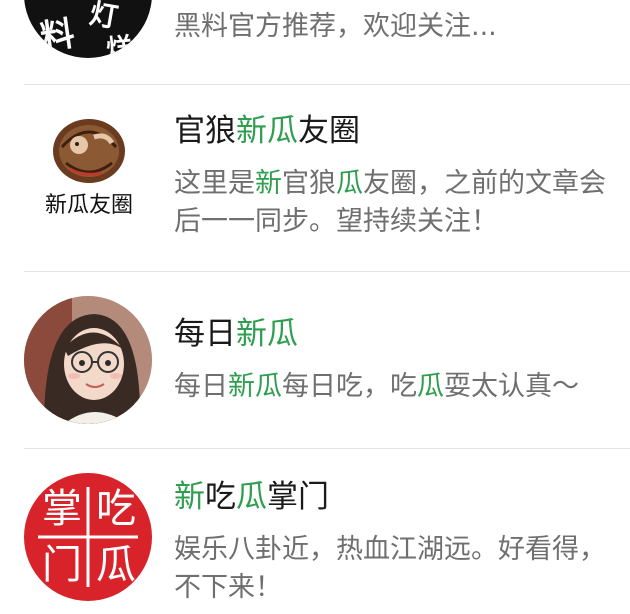 The height and width of the screenshot is (614, 630). I want to click on seal-char: 吃, so click(116, 509).